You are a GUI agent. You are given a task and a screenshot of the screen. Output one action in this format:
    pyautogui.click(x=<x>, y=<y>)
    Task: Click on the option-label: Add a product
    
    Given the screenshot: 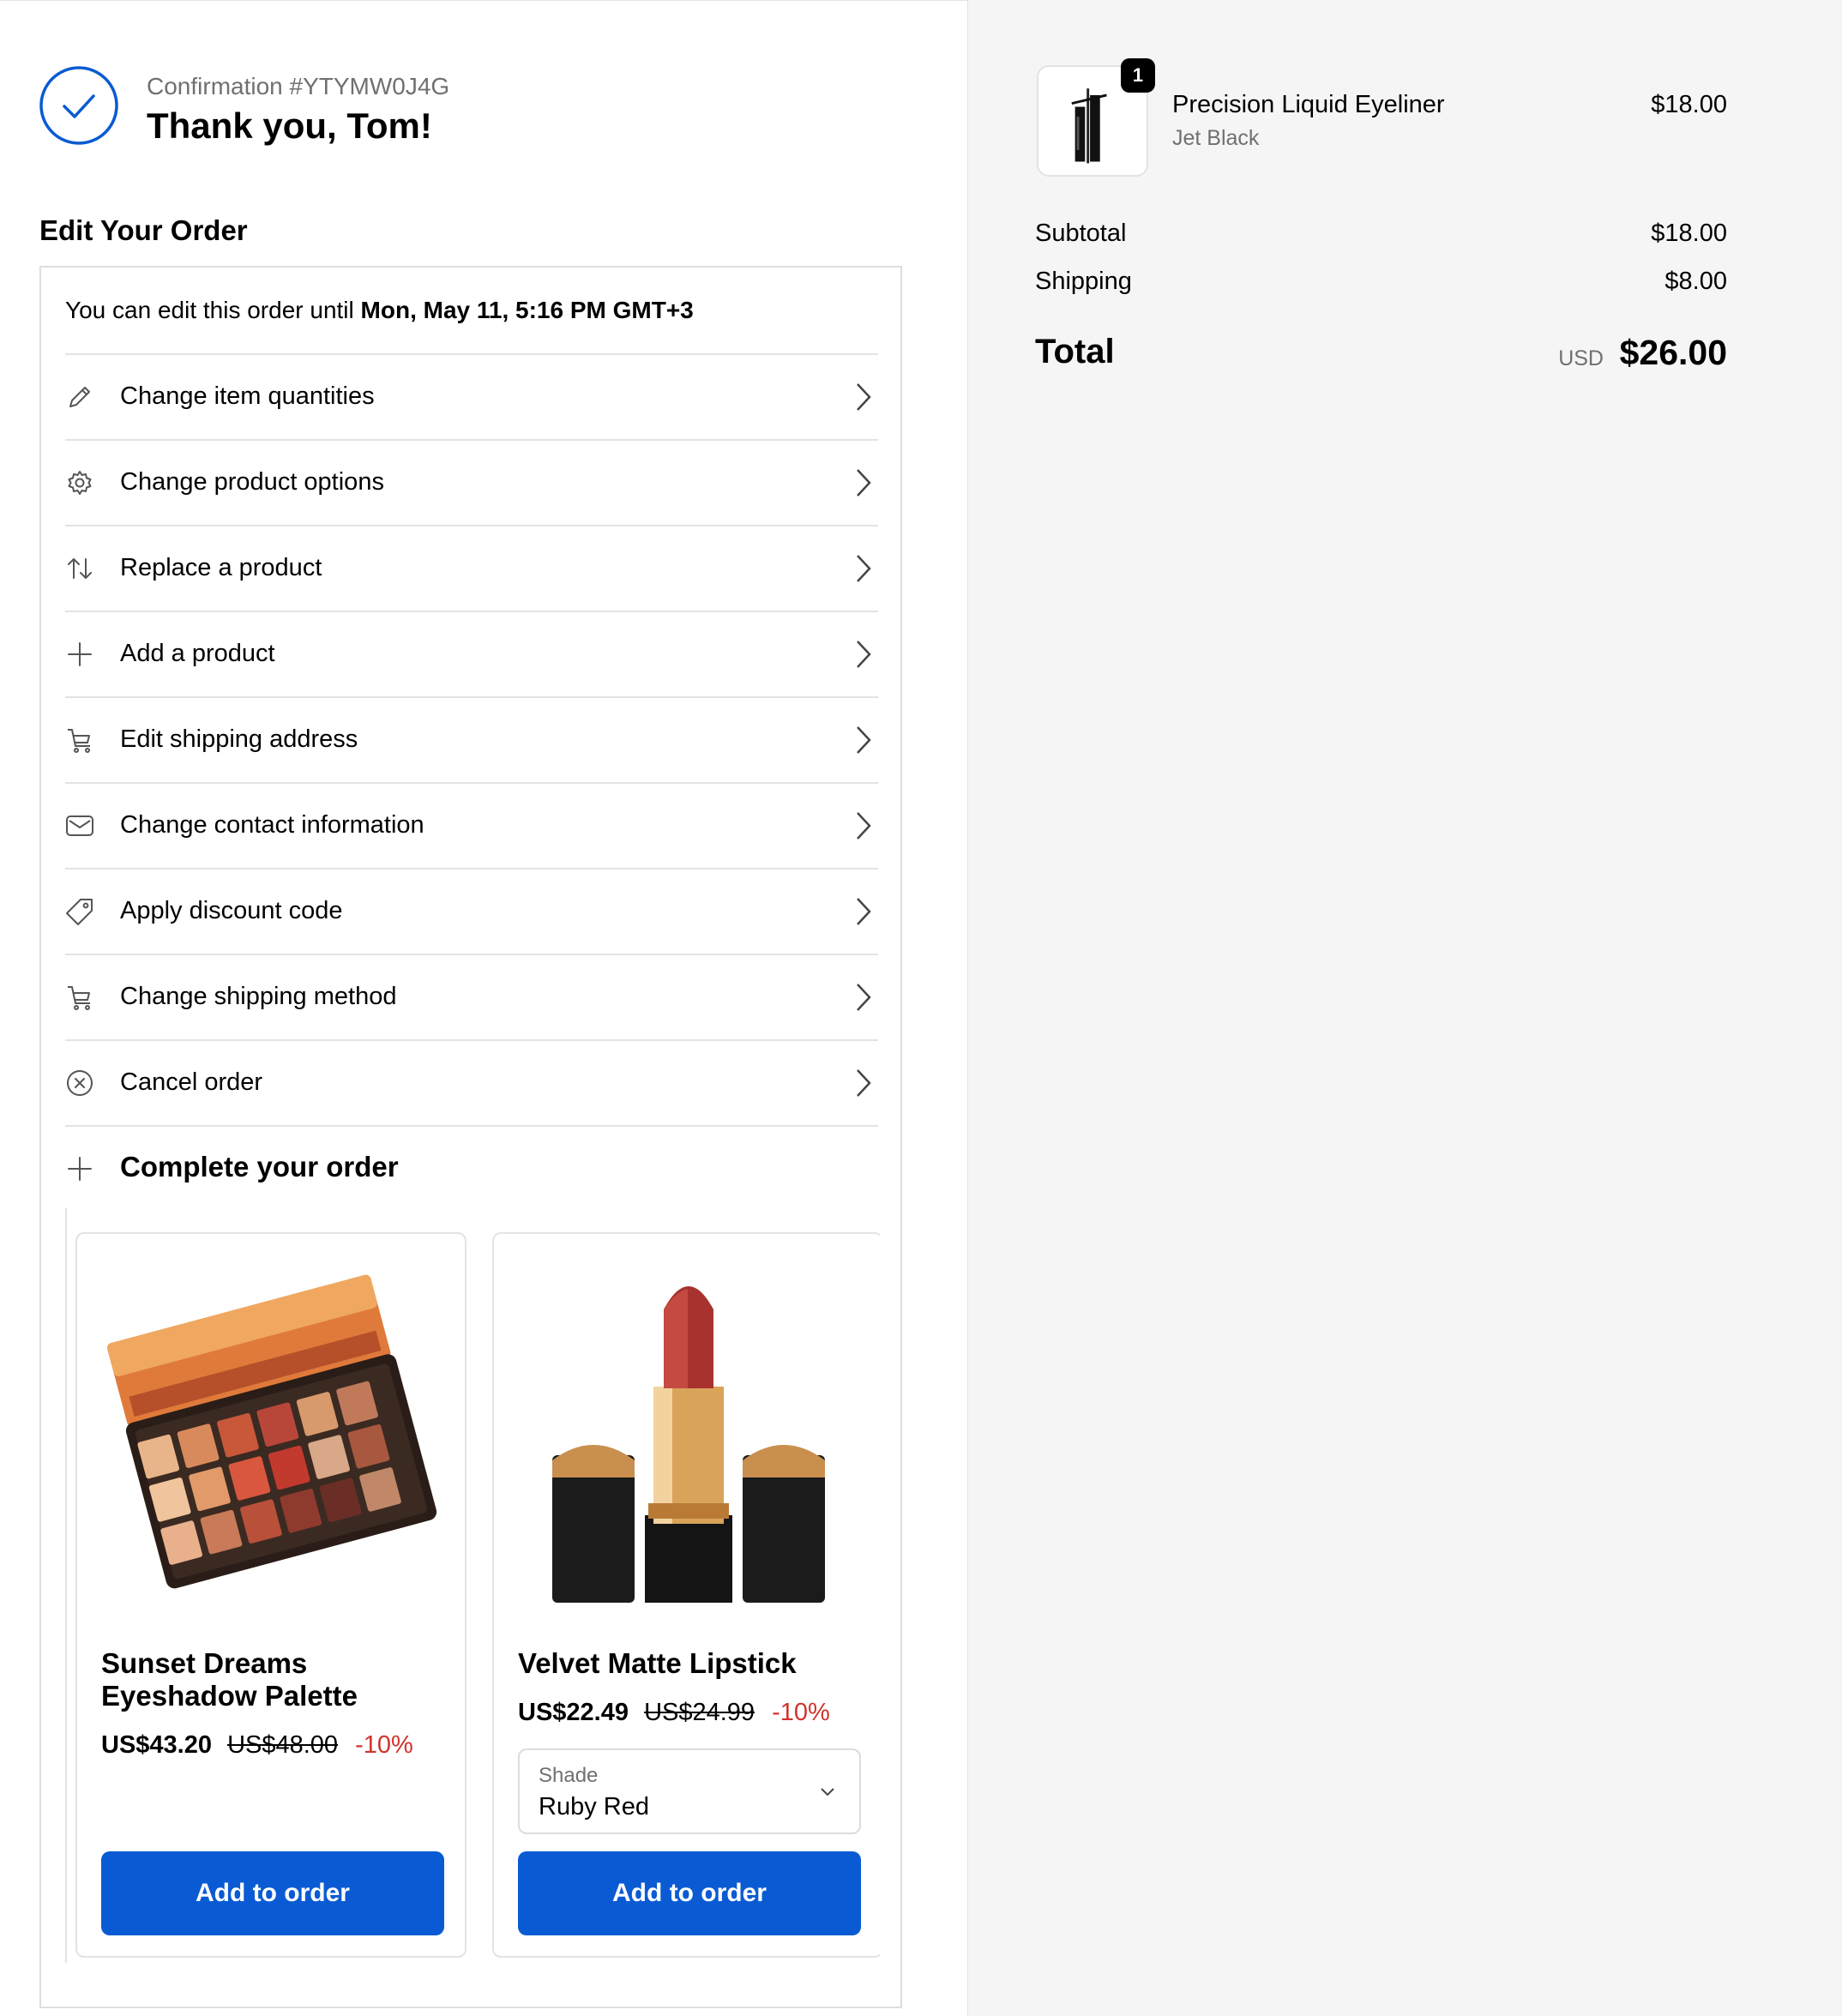 What is the action you would take?
    pyautogui.click(x=197, y=653)
    